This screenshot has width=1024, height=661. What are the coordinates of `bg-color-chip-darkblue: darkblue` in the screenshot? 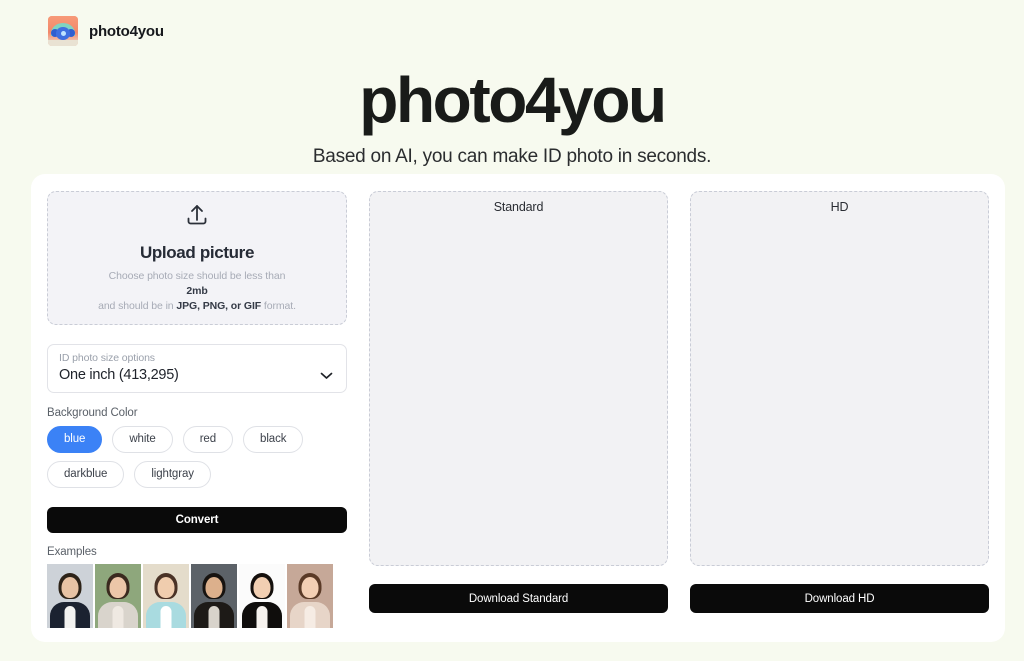 It's located at (86, 474).